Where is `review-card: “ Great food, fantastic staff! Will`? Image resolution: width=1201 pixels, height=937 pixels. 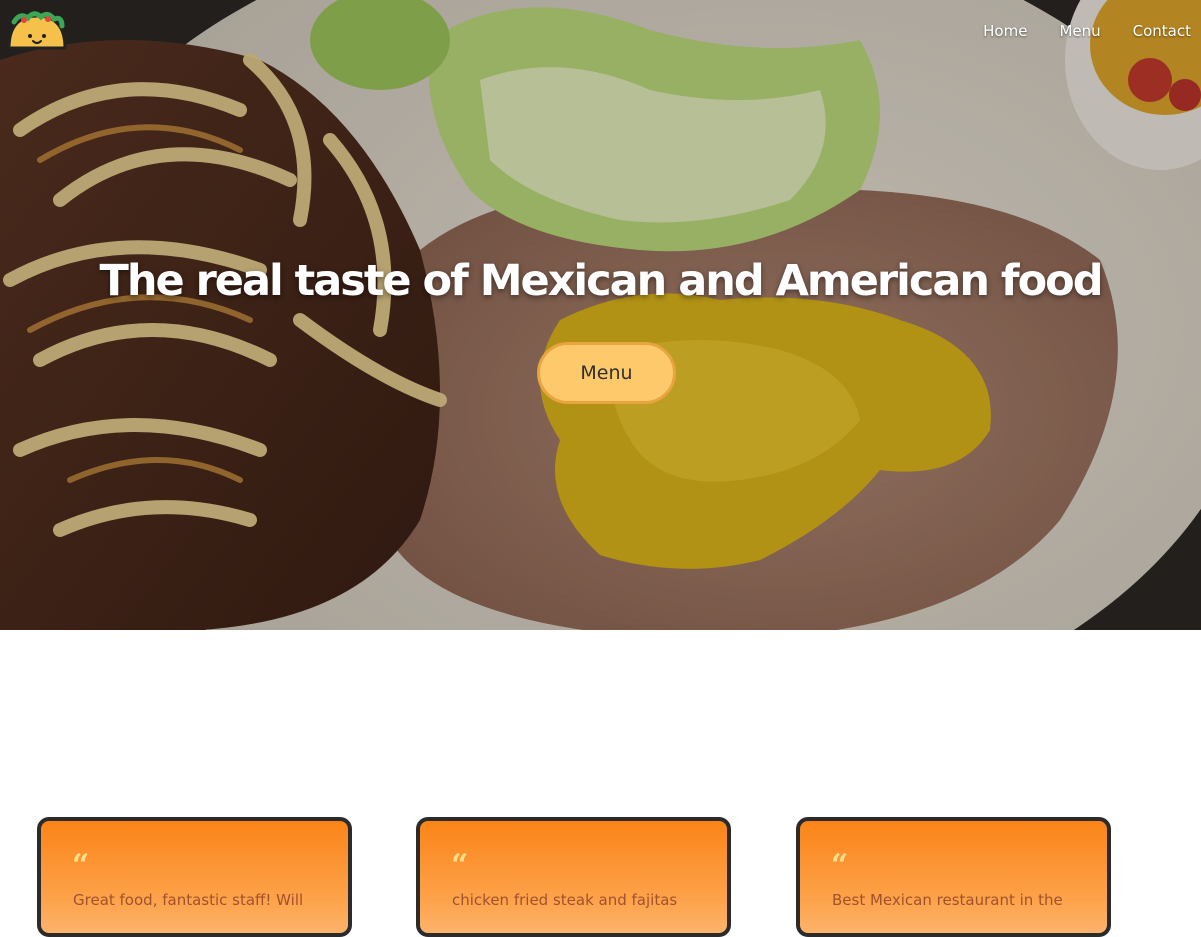
review-card: “ Great food, fantastic staff! Will is located at coordinates (194, 877).